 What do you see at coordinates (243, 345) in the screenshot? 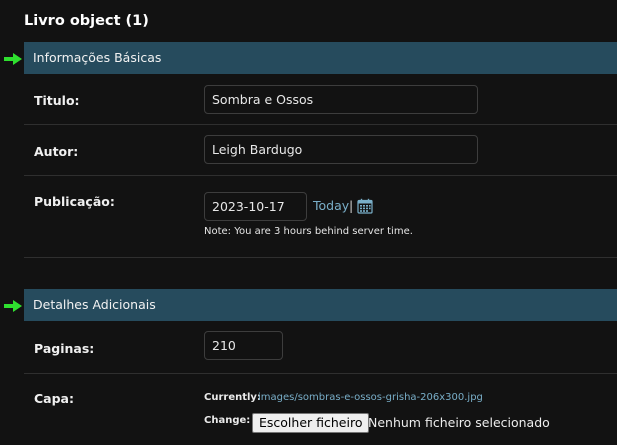
I see `paginas-input: 210` at bounding box center [243, 345].